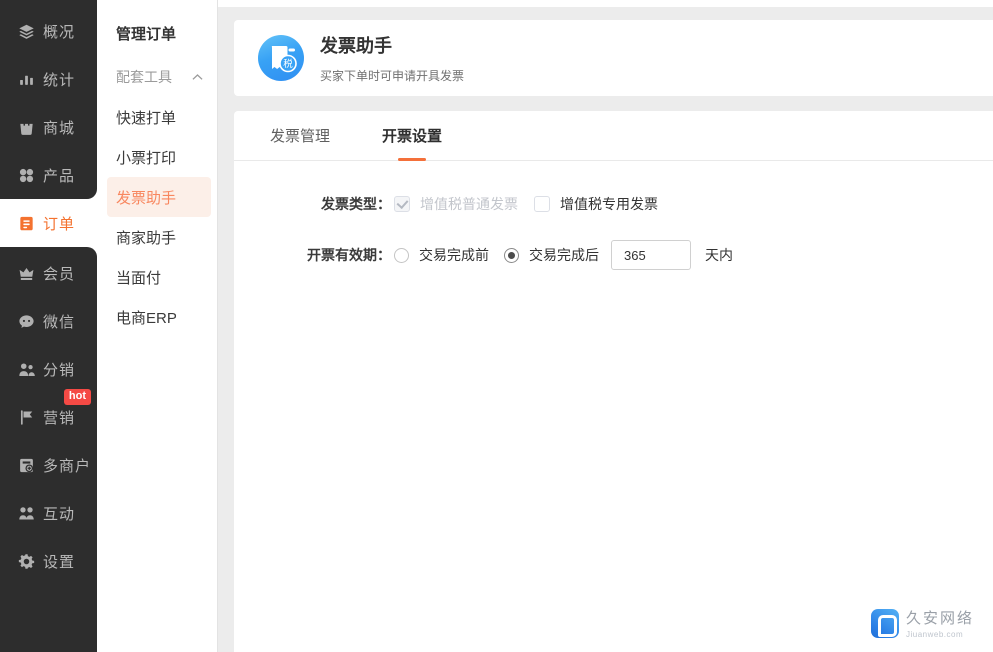 The image size is (993, 652). What do you see at coordinates (26, 561) in the screenshot?
I see `gear-icon` at bounding box center [26, 561].